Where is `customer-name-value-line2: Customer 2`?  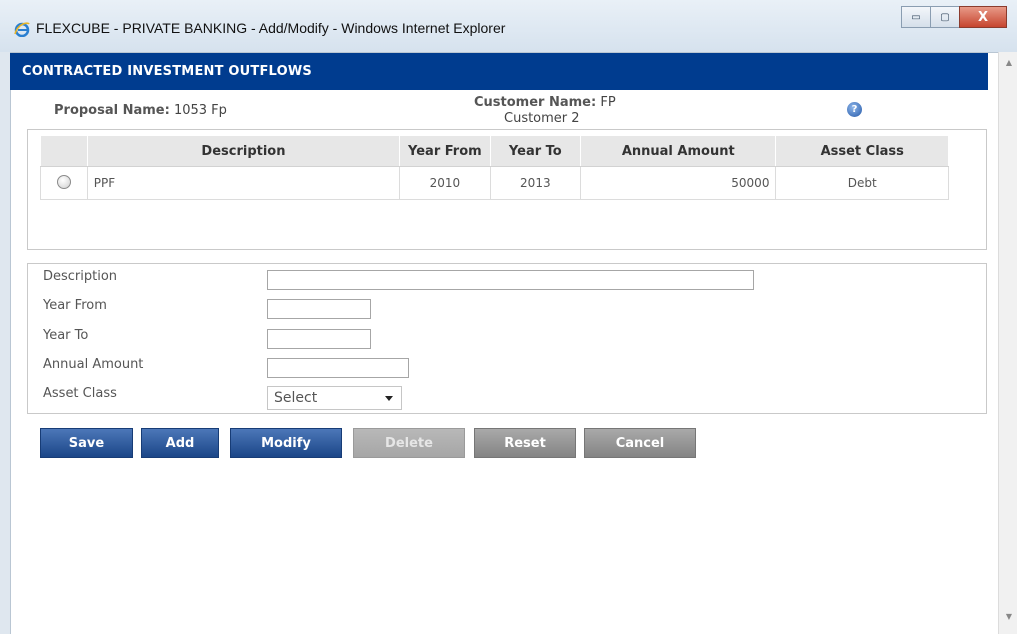
customer-name-value-line2: Customer 2 is located at coordinates (542, 118).